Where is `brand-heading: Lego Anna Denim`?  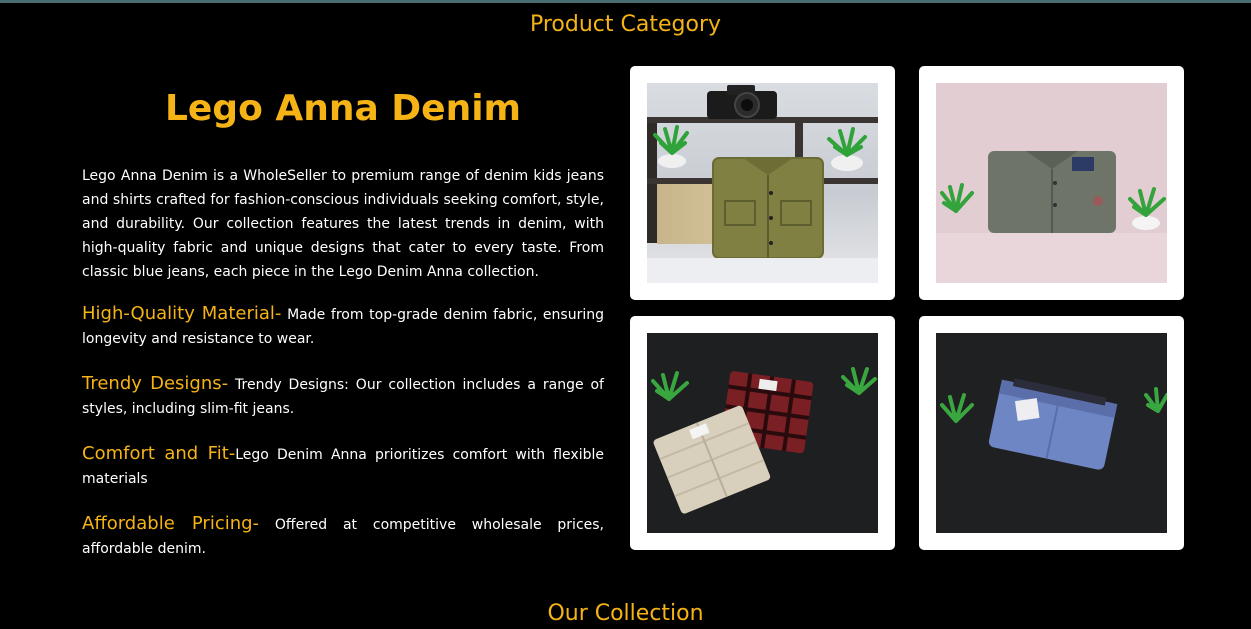
brand-heading: Lego Anna Denim is located at coordinates (343, 108).